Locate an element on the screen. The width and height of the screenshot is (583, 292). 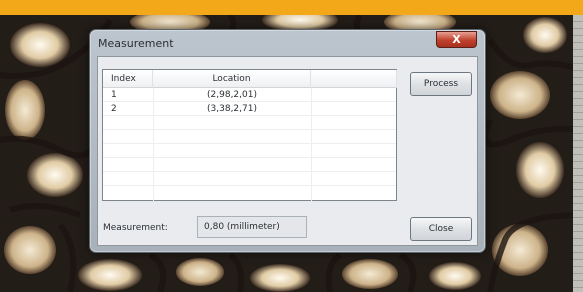
process-button: Process is located at coordinates (441, 84).